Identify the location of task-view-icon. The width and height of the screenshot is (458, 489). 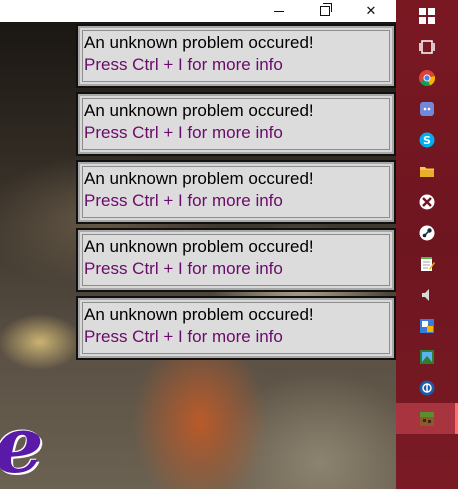
(427, 46).